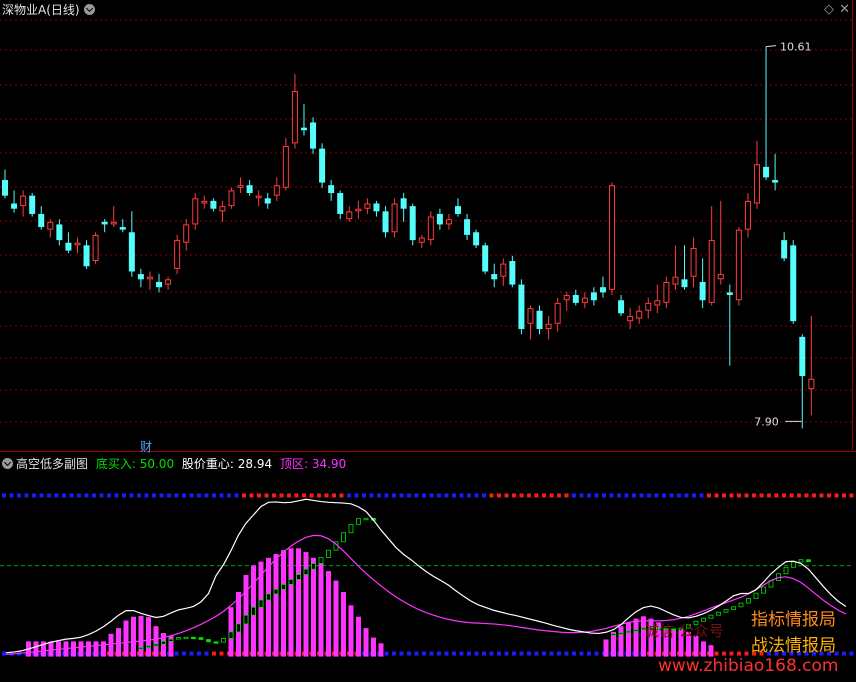 This screenshot has height=682, width=856. I want to click on indicator-dropdown-icon, so click(7, 463).